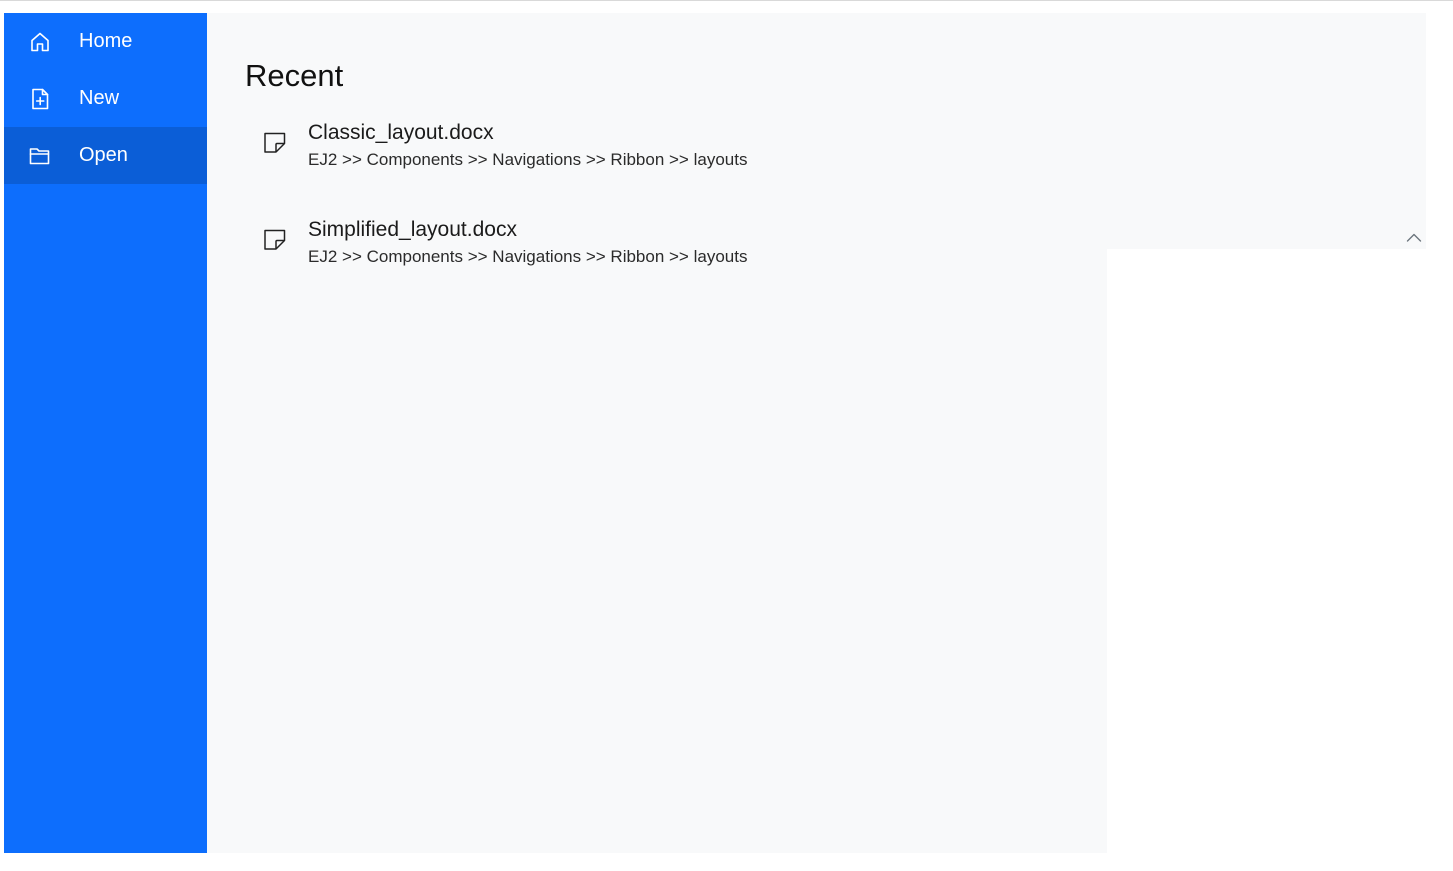 Image resolution: width=1453 pixels, height=871 pixels. I want to click on new-file-icon, so click(40, 99).